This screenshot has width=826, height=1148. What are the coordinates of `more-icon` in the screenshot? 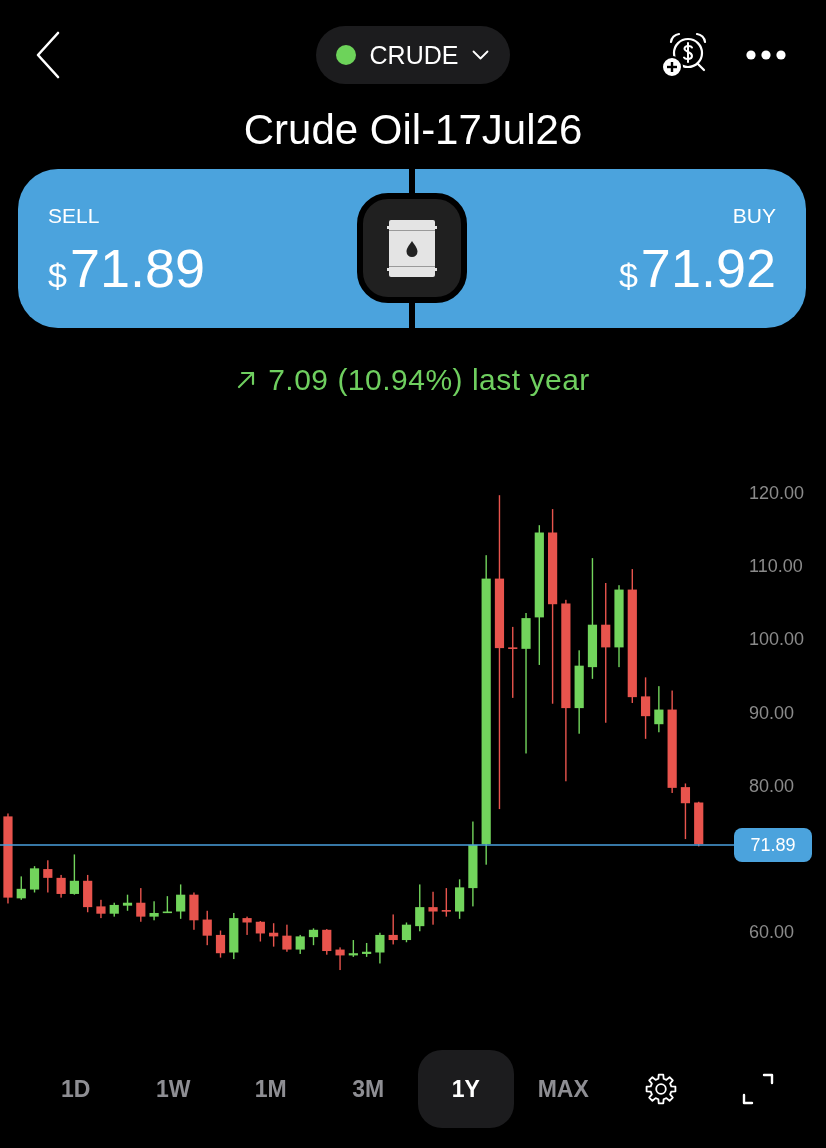 It's located at (766, 55).